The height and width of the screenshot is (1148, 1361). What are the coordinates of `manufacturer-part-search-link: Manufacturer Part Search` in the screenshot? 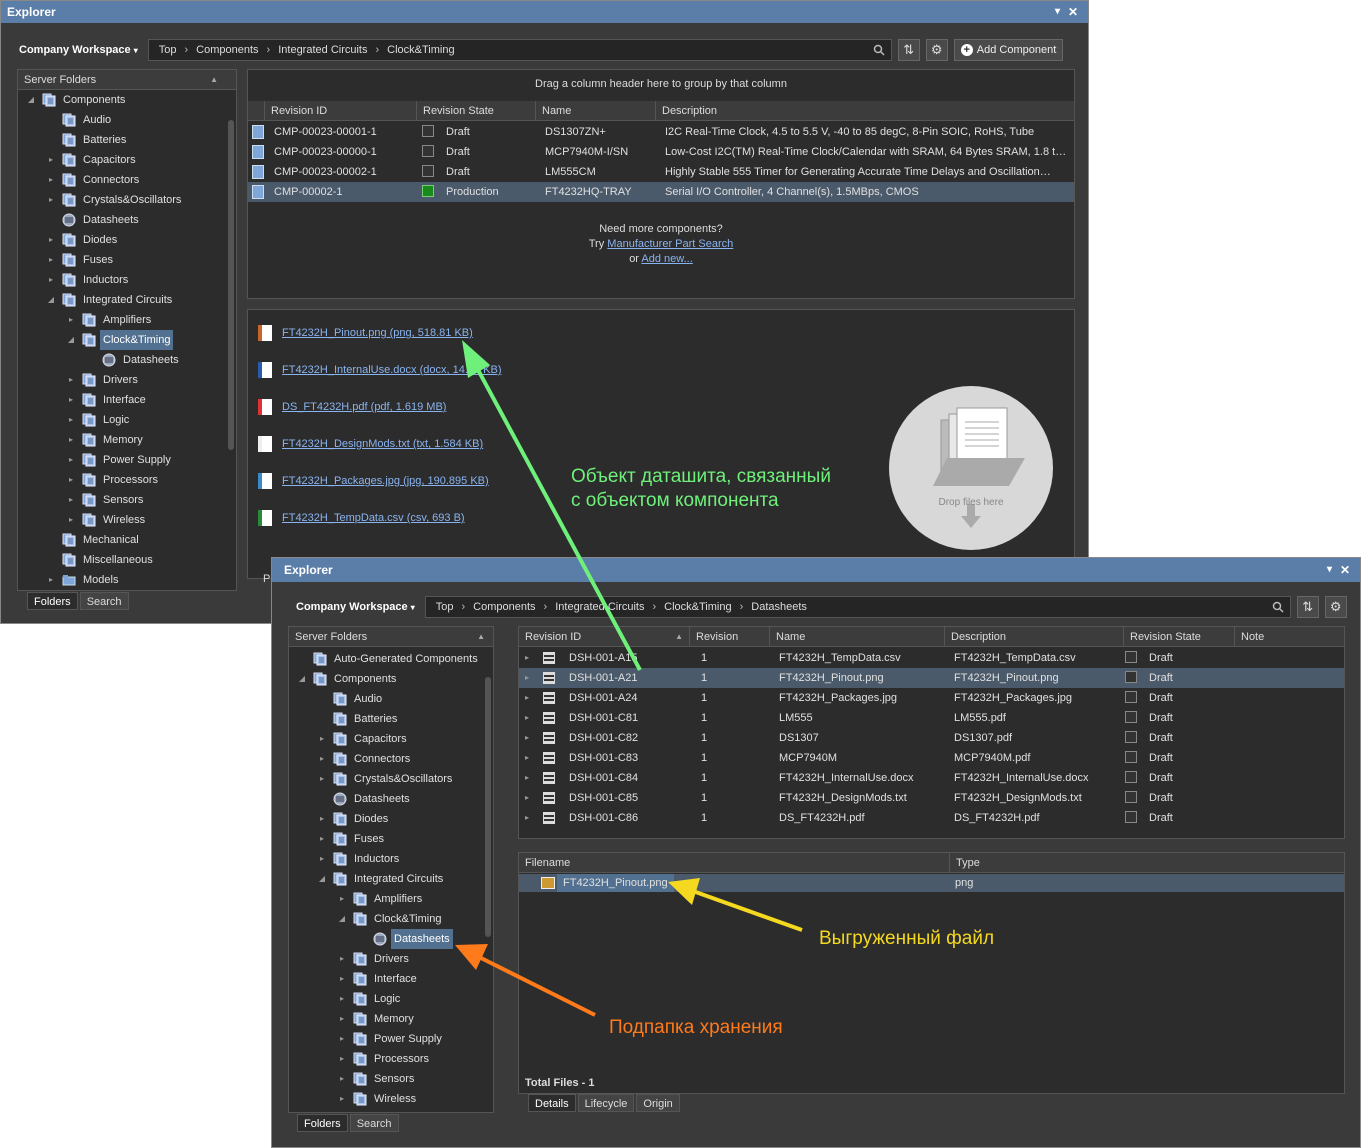 It's located at (670, 244).